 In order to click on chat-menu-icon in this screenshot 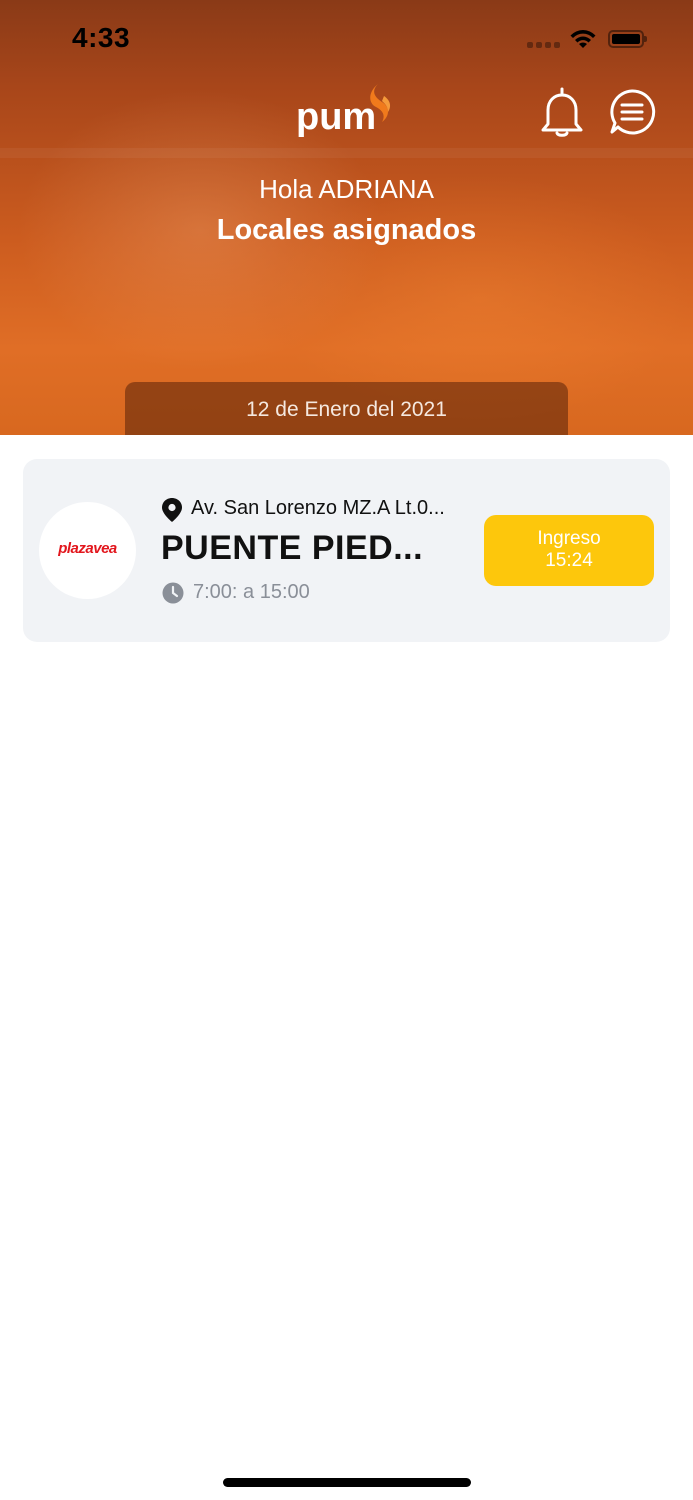, I will do `click(633, 112)`.